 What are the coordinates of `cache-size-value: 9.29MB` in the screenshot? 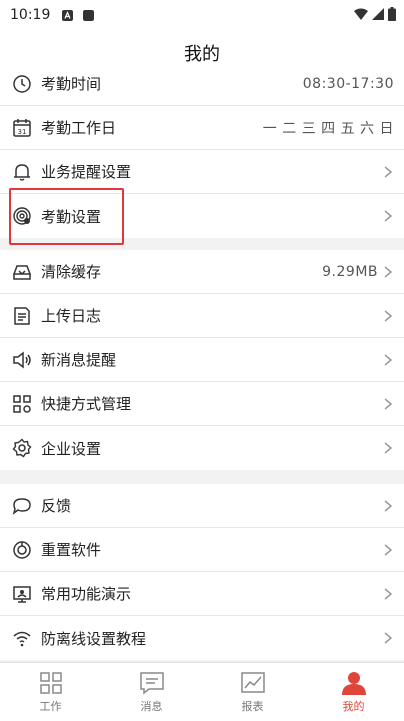 It's located at (350, 271).